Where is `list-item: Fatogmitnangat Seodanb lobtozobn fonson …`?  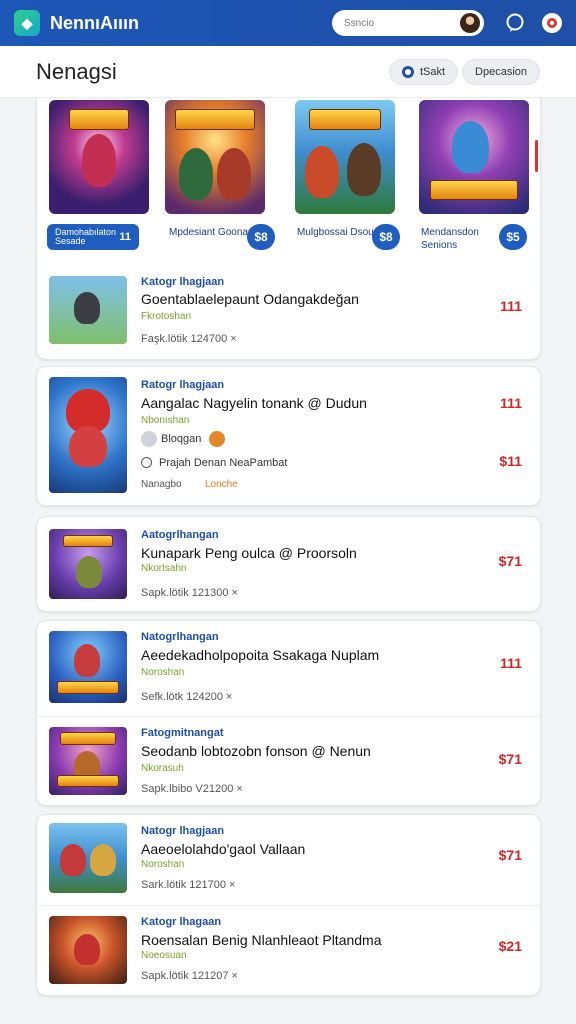 list-item: Fatogmitnangat Seodanb lobtozobn fonson … is located at coordinates (288, 762).